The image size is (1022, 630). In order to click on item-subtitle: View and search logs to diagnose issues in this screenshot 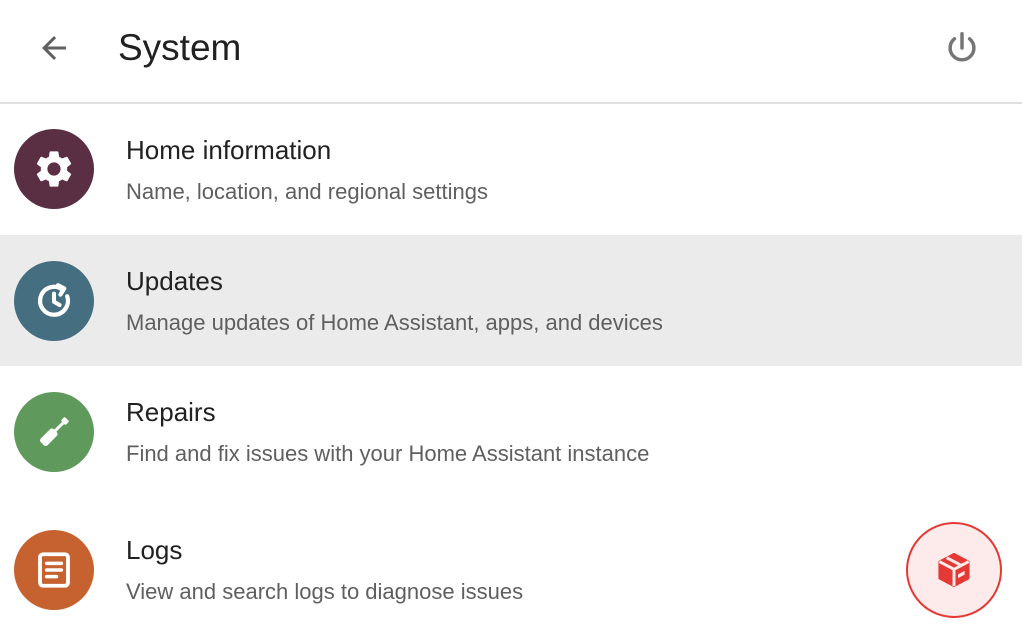, I will do `click(325, 591)`.